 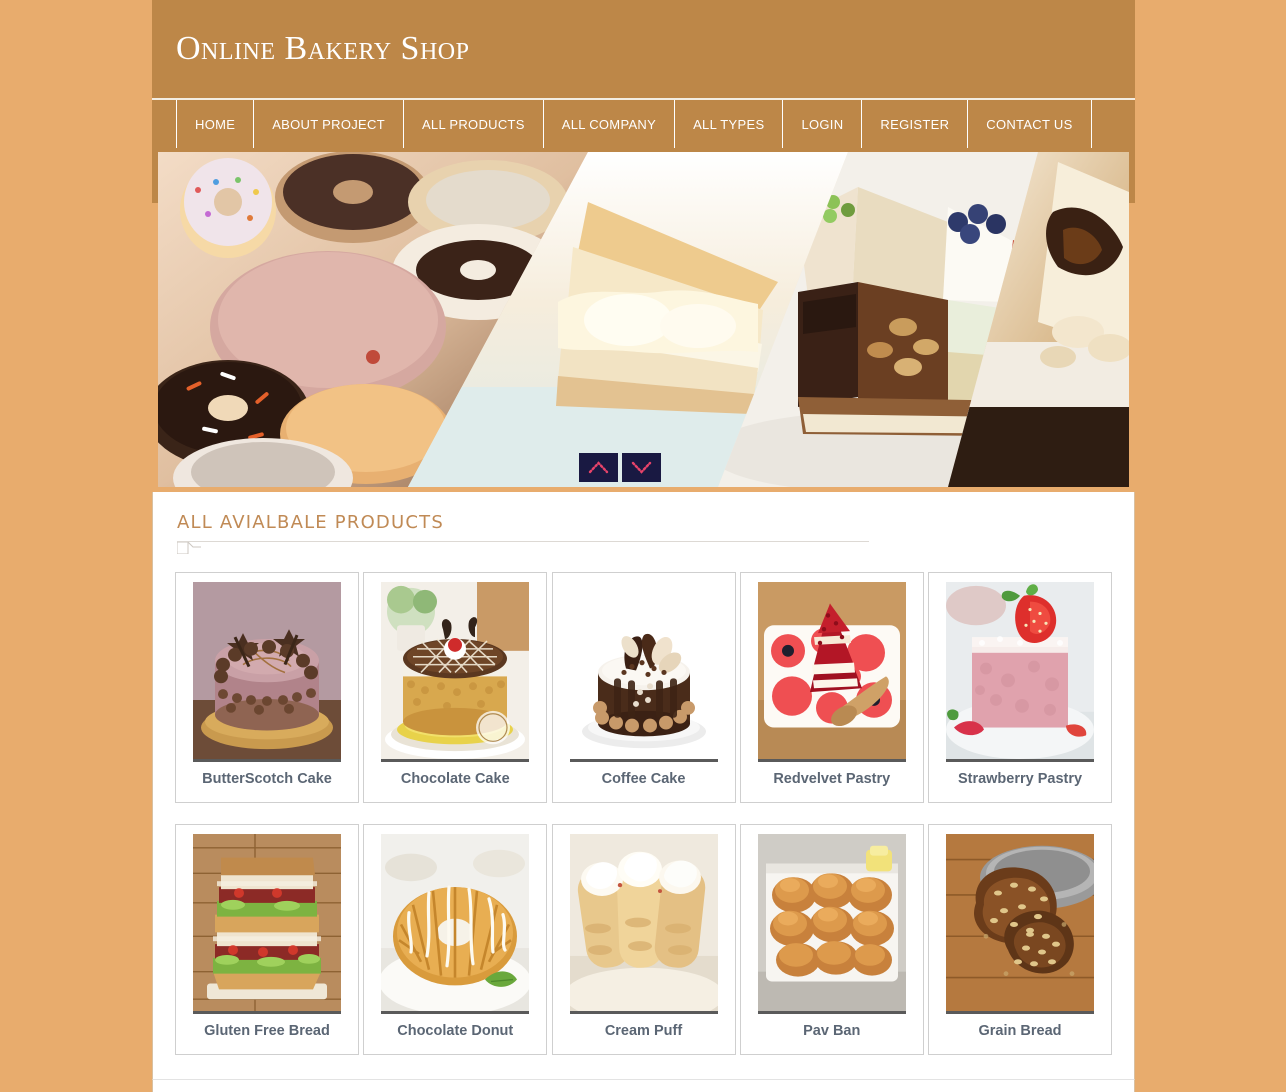 What do you see at coordinates (832, 1031) in the screenshot?
I see `product-label: Pav Ban` at bounding box center [832, 1031].